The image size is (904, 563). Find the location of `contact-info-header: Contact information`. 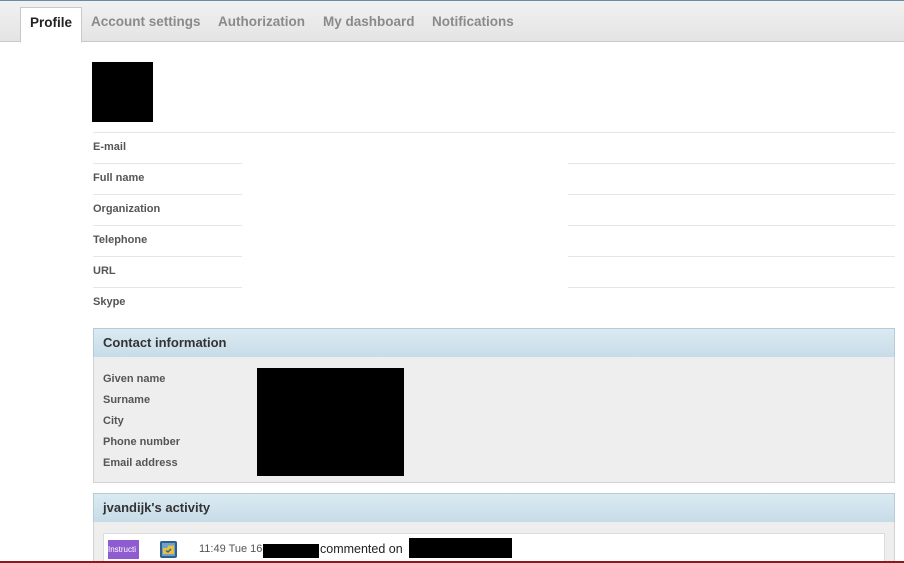

contact-info-header: Contact information is located at coordinates (494, 343).